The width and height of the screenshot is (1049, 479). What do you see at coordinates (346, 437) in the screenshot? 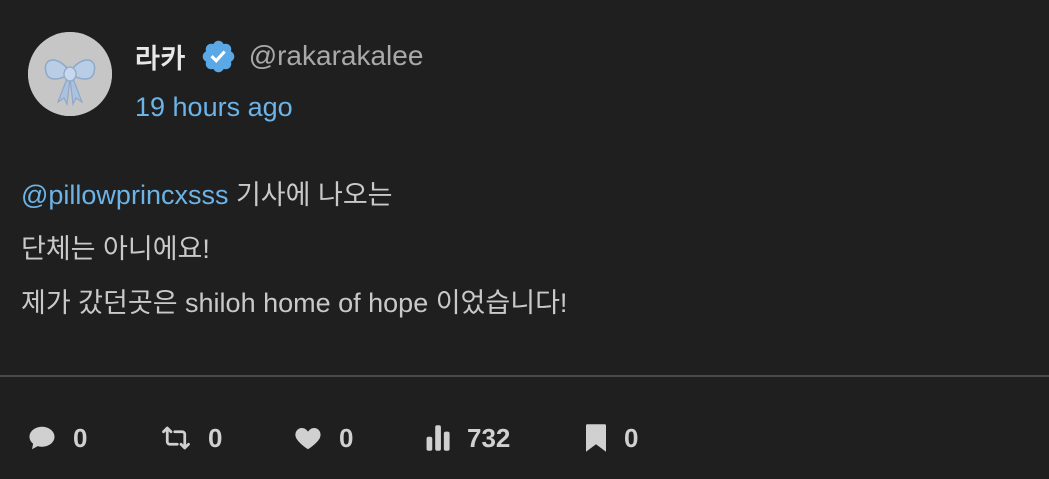
I see `like-count: 0` at bounding box center [346, 437].